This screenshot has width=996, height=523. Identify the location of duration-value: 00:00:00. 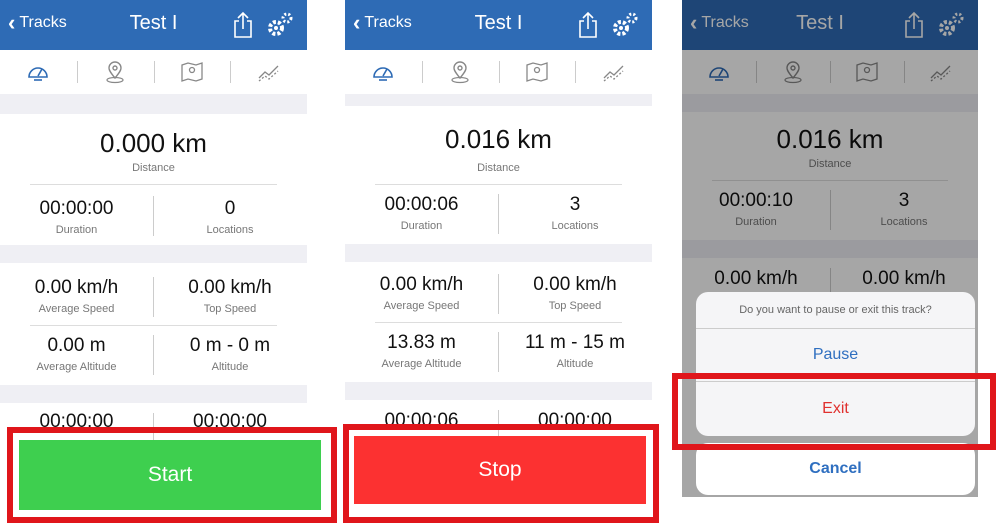
(76, 208).